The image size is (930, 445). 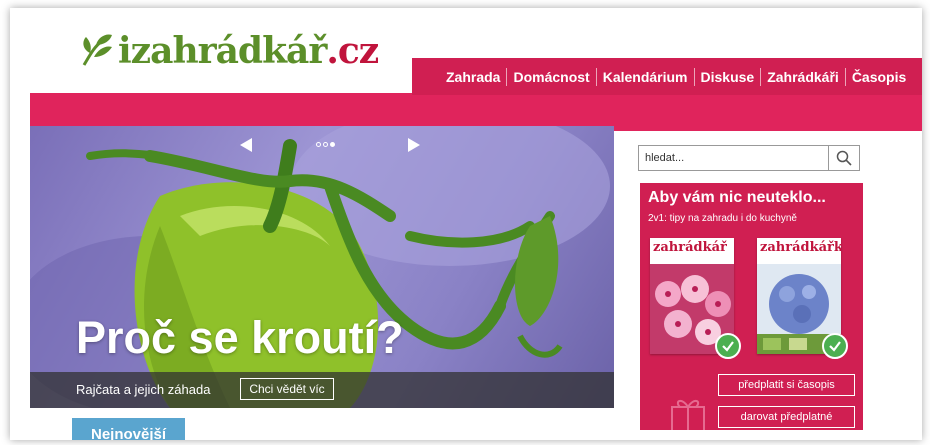 What do you see at coordinates (240, 338) in the screenshot?
I see `hero-title: Proč se kroutí?` at bounding box center [240, 338].